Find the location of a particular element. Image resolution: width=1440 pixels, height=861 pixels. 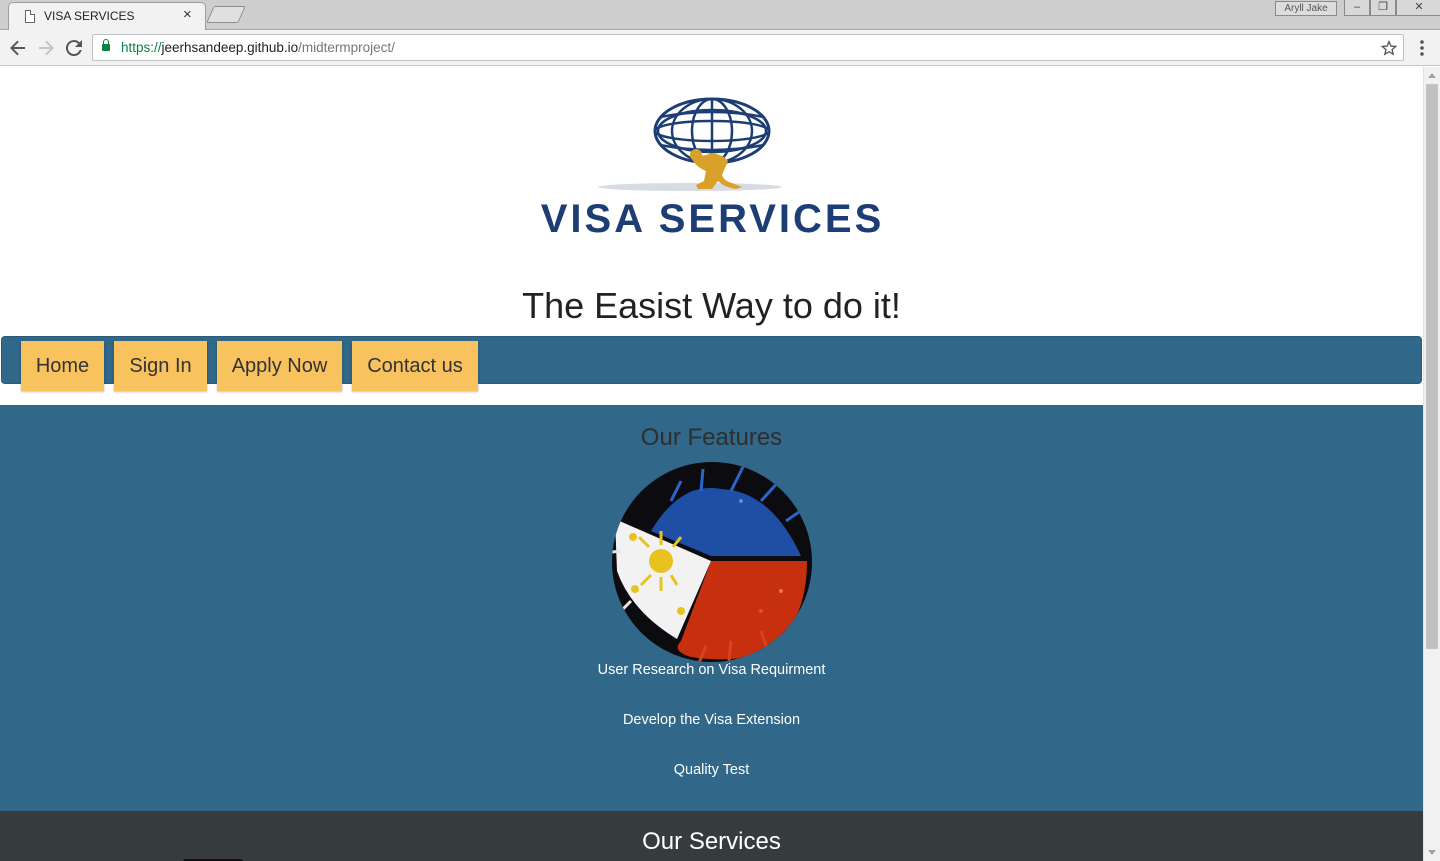

minimize-button: – is located at coordinates (1357, 8).